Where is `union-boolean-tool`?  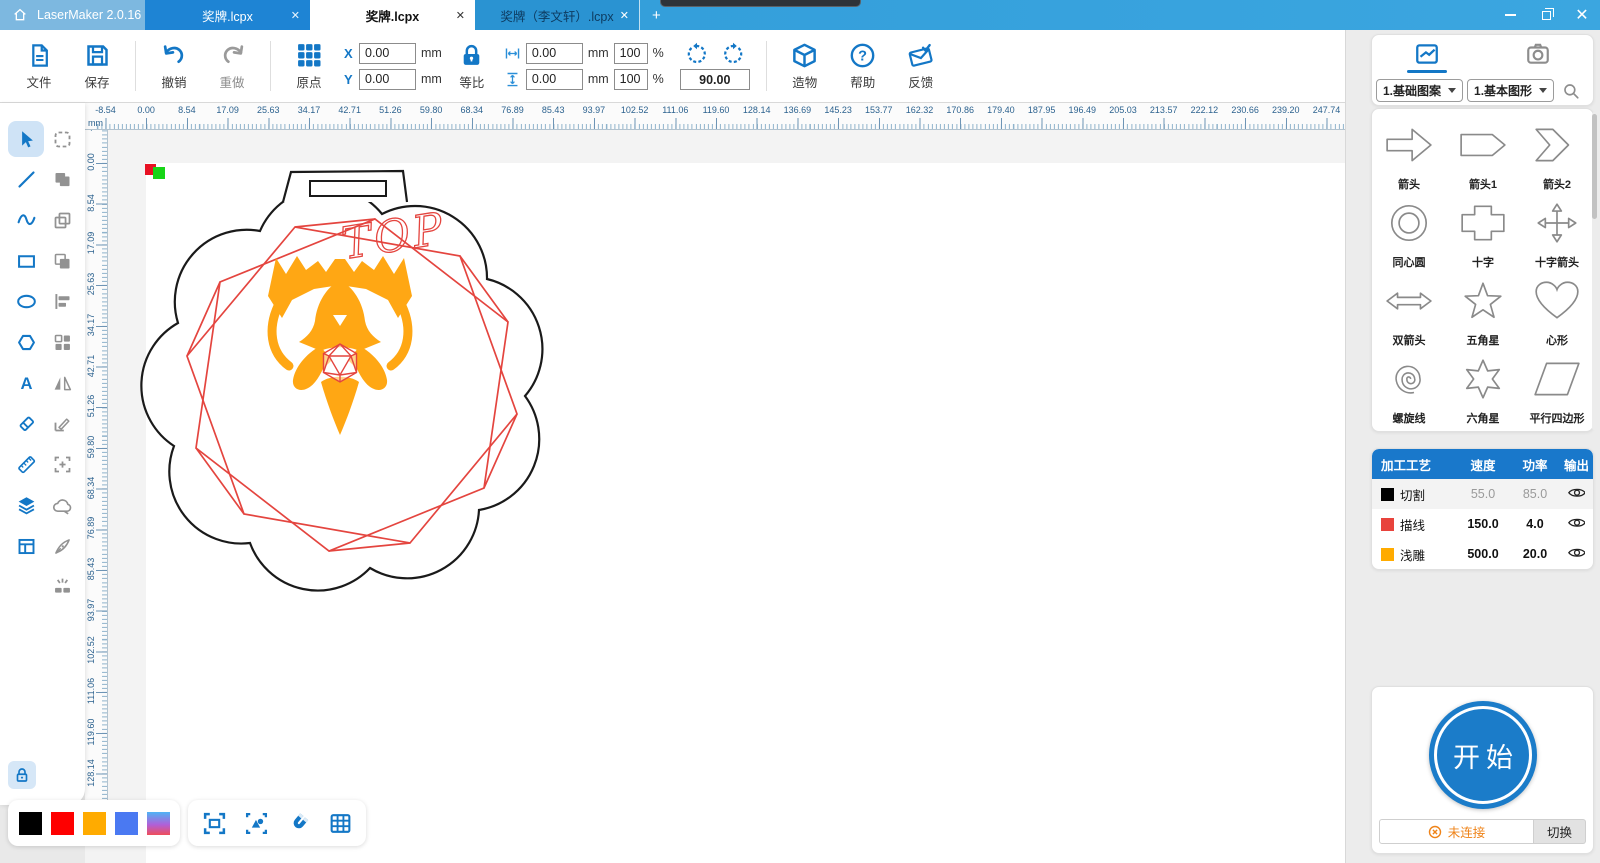 union-boolean-tool is located at coordinates (62, 180).